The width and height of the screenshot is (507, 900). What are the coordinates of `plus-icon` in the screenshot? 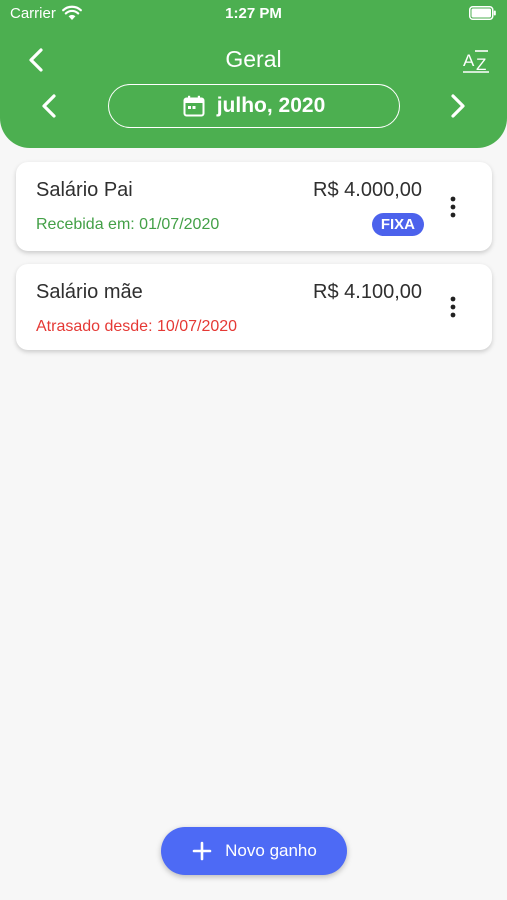 It's located at (202, 851).